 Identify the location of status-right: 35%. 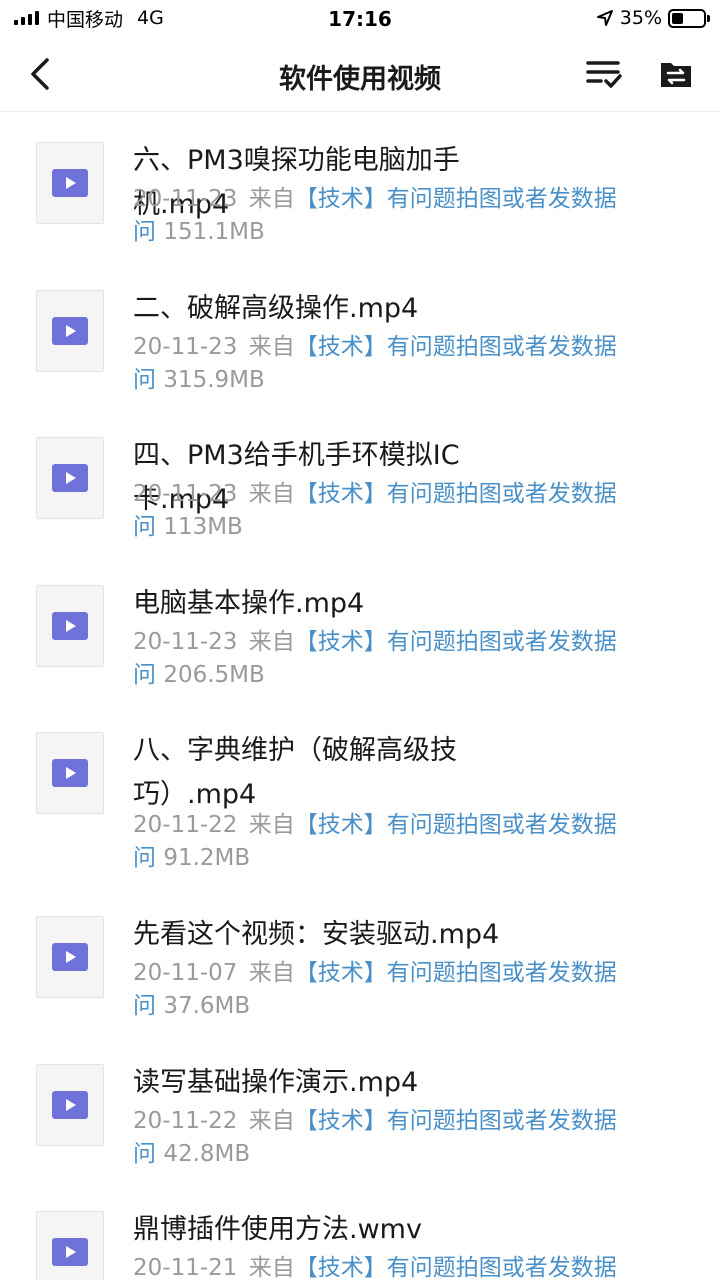
(653, 18).